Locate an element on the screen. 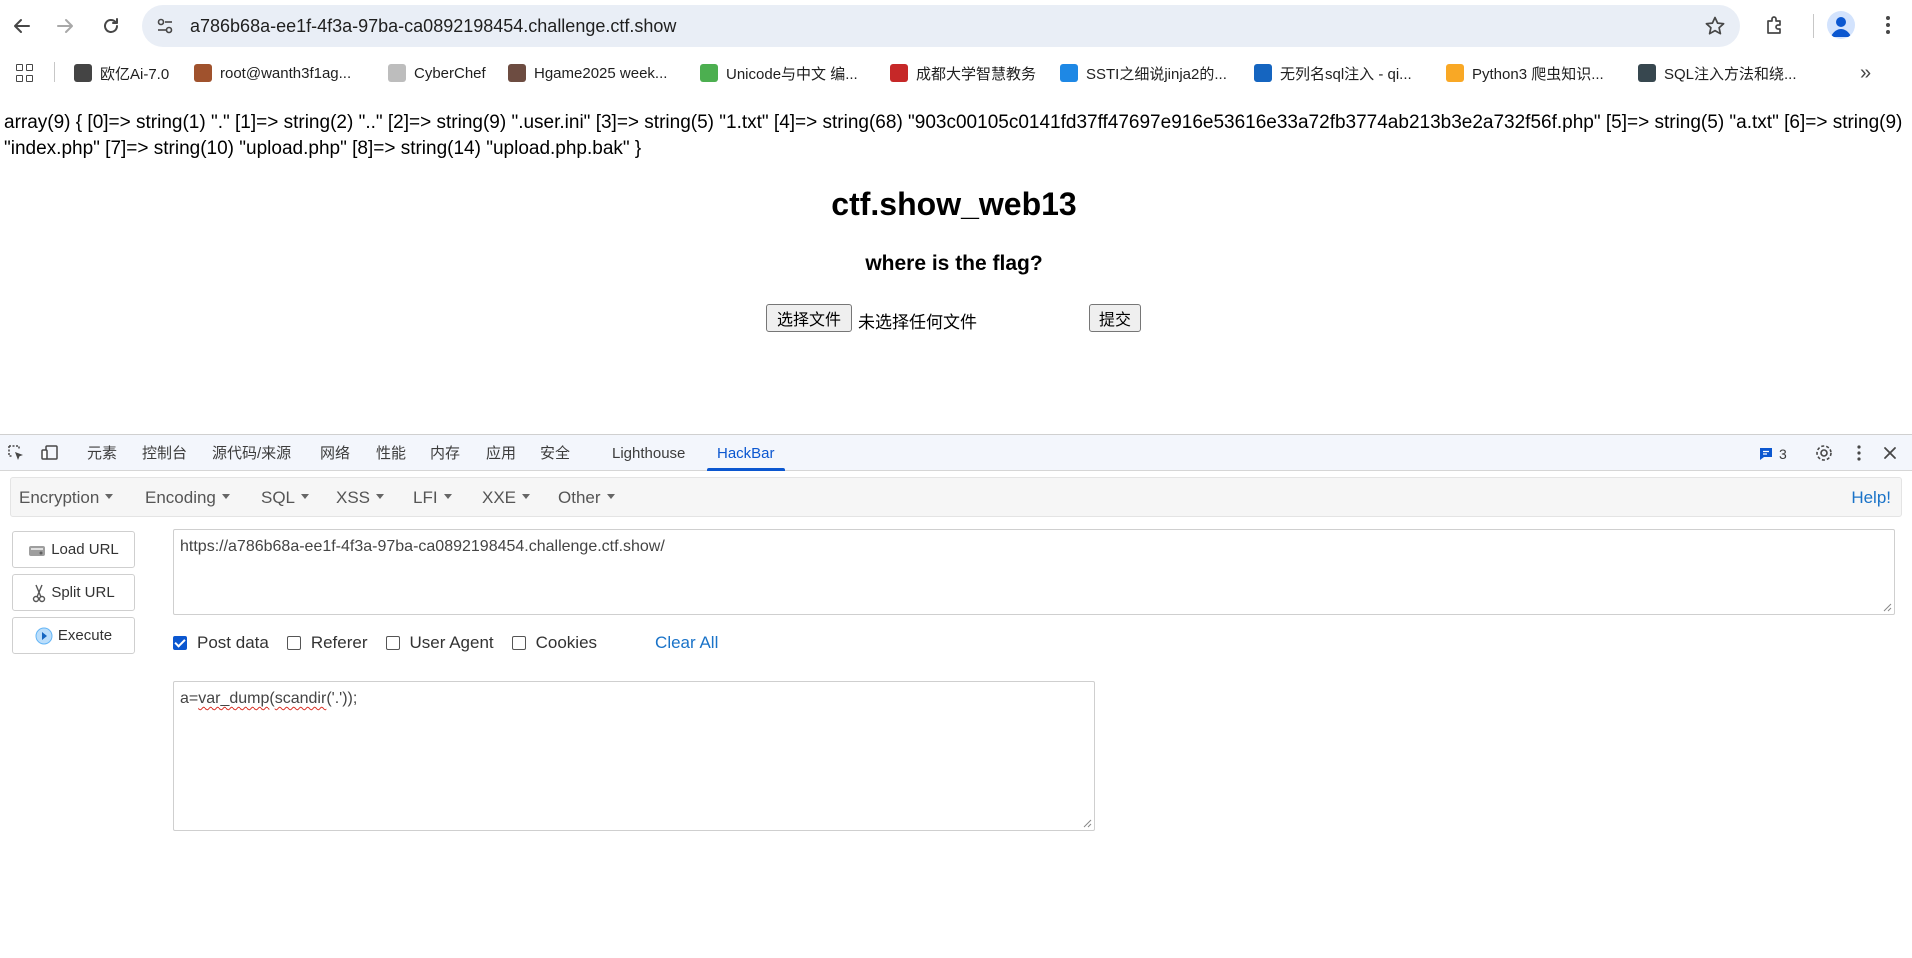 The height and width of the screenshot is (958, 1912). split-url-button: Split URL is located at coordinates (73, 592).